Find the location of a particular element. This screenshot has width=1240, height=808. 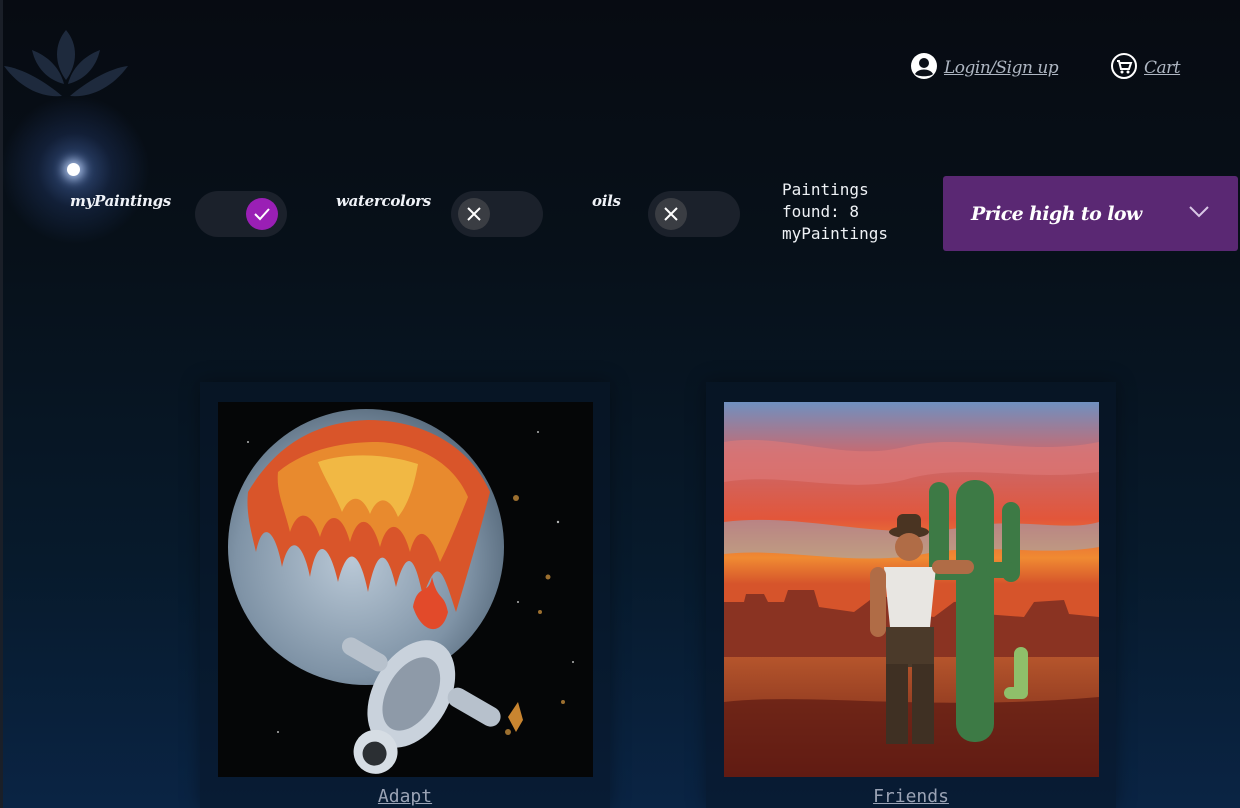

painting-title-friends: Friends is located at coordinates (911, 796).